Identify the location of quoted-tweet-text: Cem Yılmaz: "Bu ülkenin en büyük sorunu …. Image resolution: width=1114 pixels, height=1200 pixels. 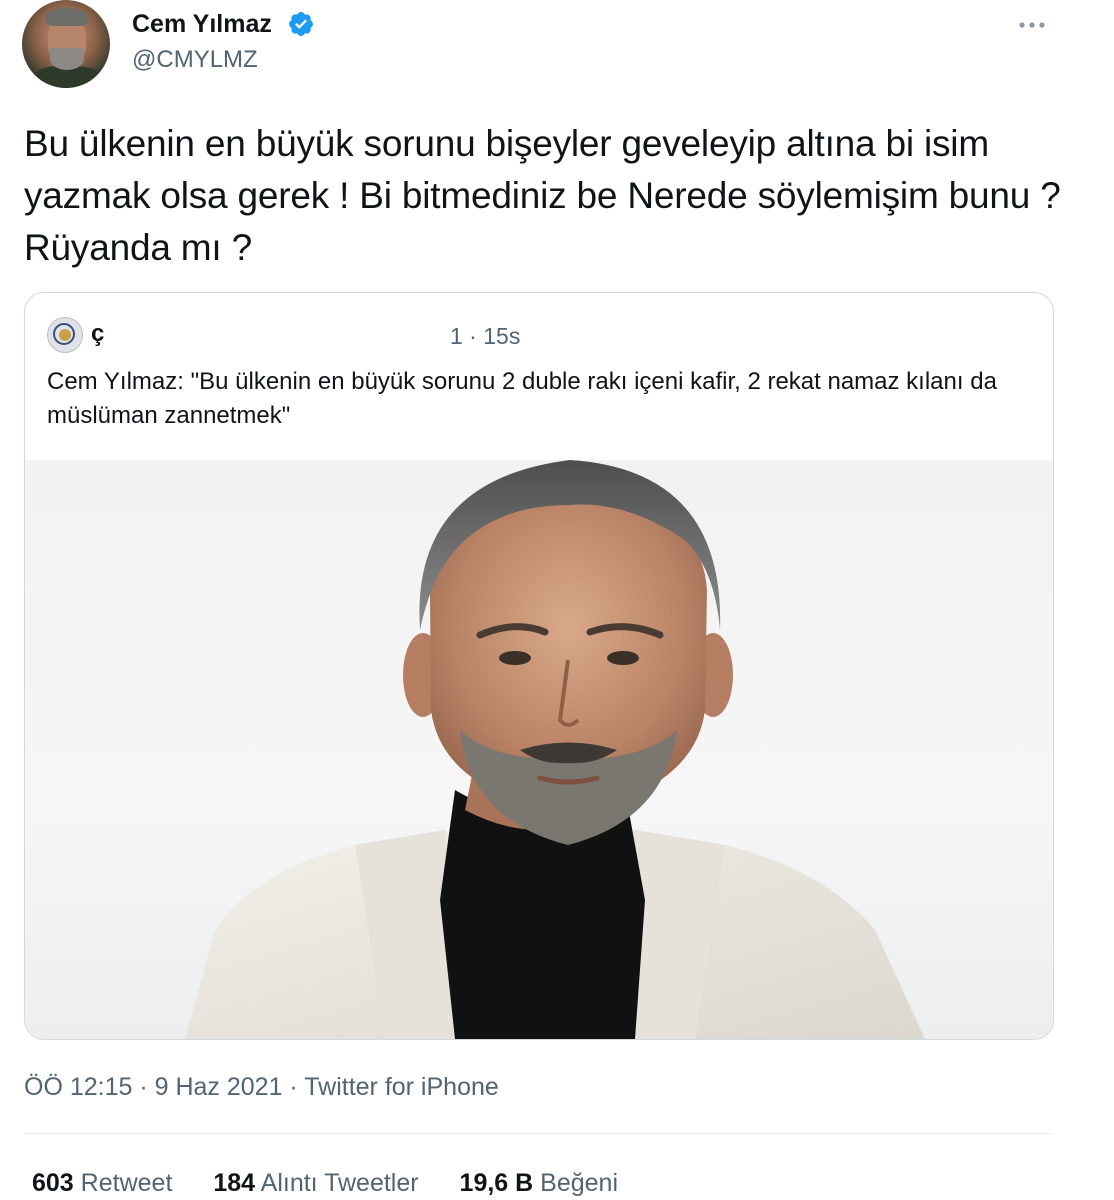
(522, 398).